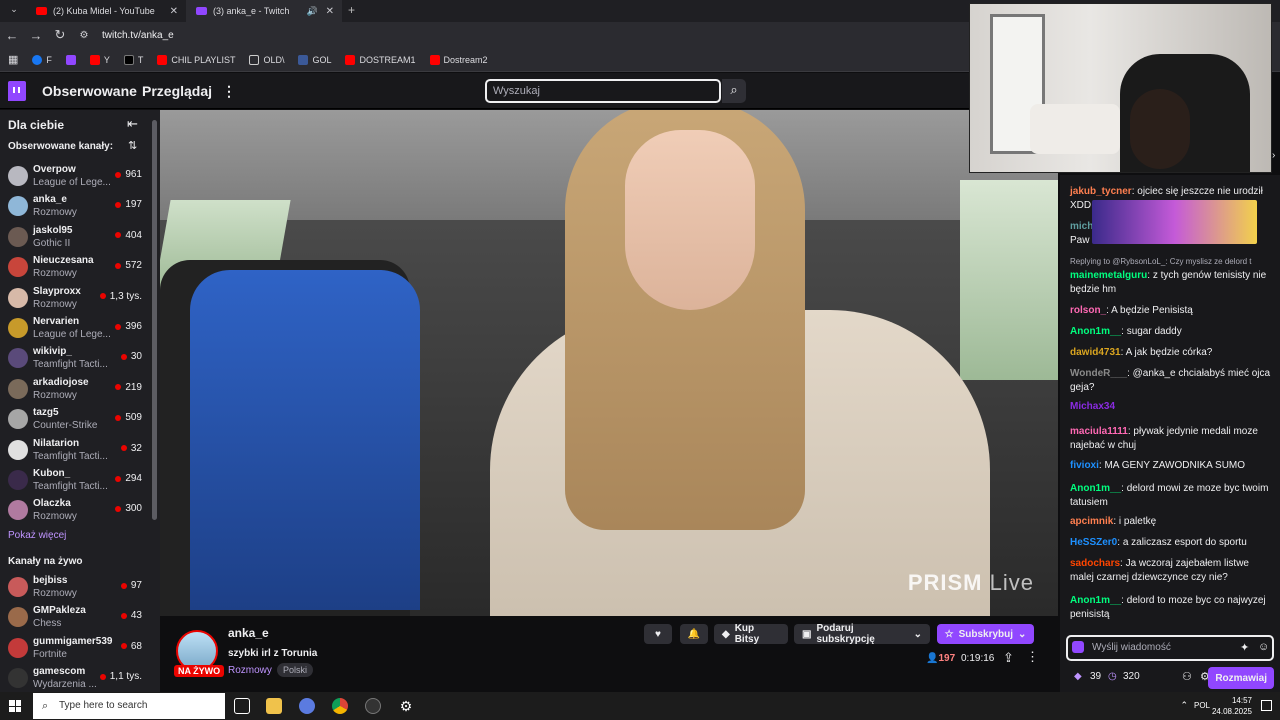 This screenshot has height=720, width=1280. What do you see at coordinates (75, 267) in the screenshot?
I see `sidebar-channel-item: Nieuczesana Rozmowy 572` at bounding box center [75, 267].